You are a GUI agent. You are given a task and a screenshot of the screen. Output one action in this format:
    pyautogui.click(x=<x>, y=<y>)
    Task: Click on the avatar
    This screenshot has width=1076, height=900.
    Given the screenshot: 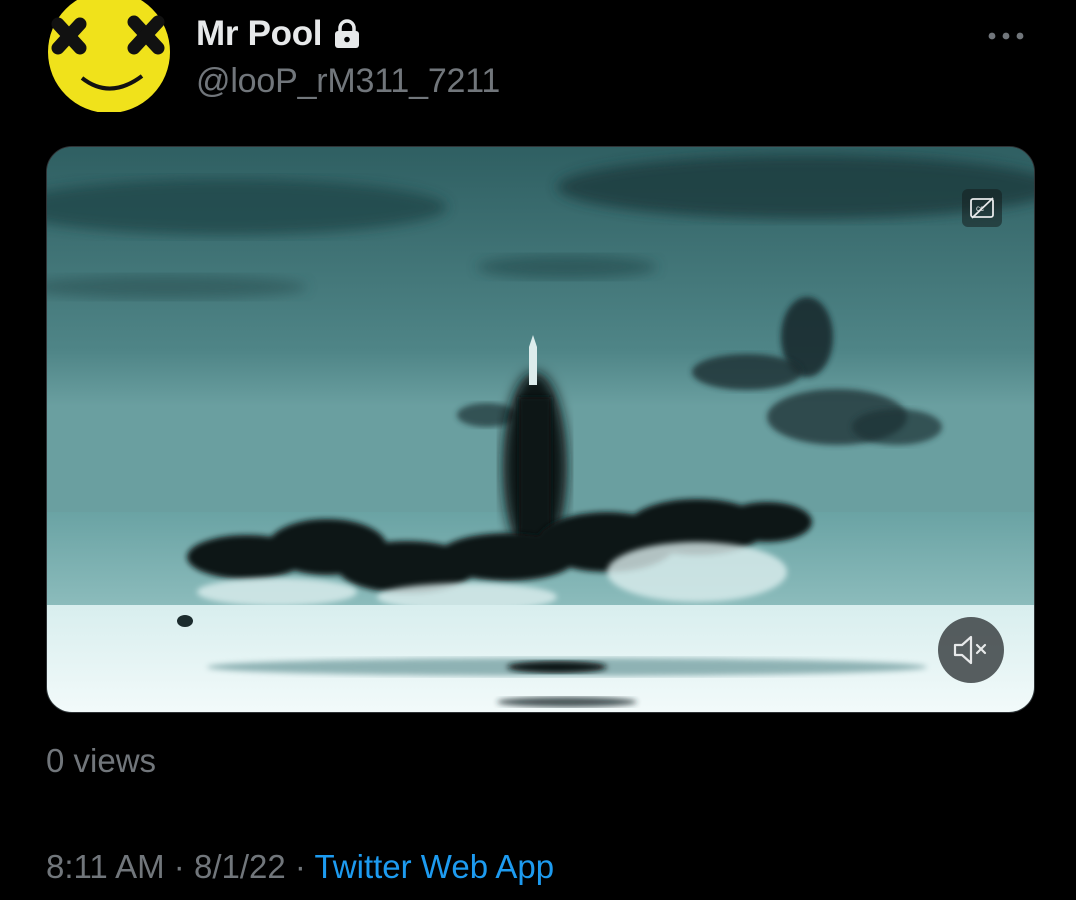 What is the action you would take?
    pyautogui.click(x=109, y=56)
    